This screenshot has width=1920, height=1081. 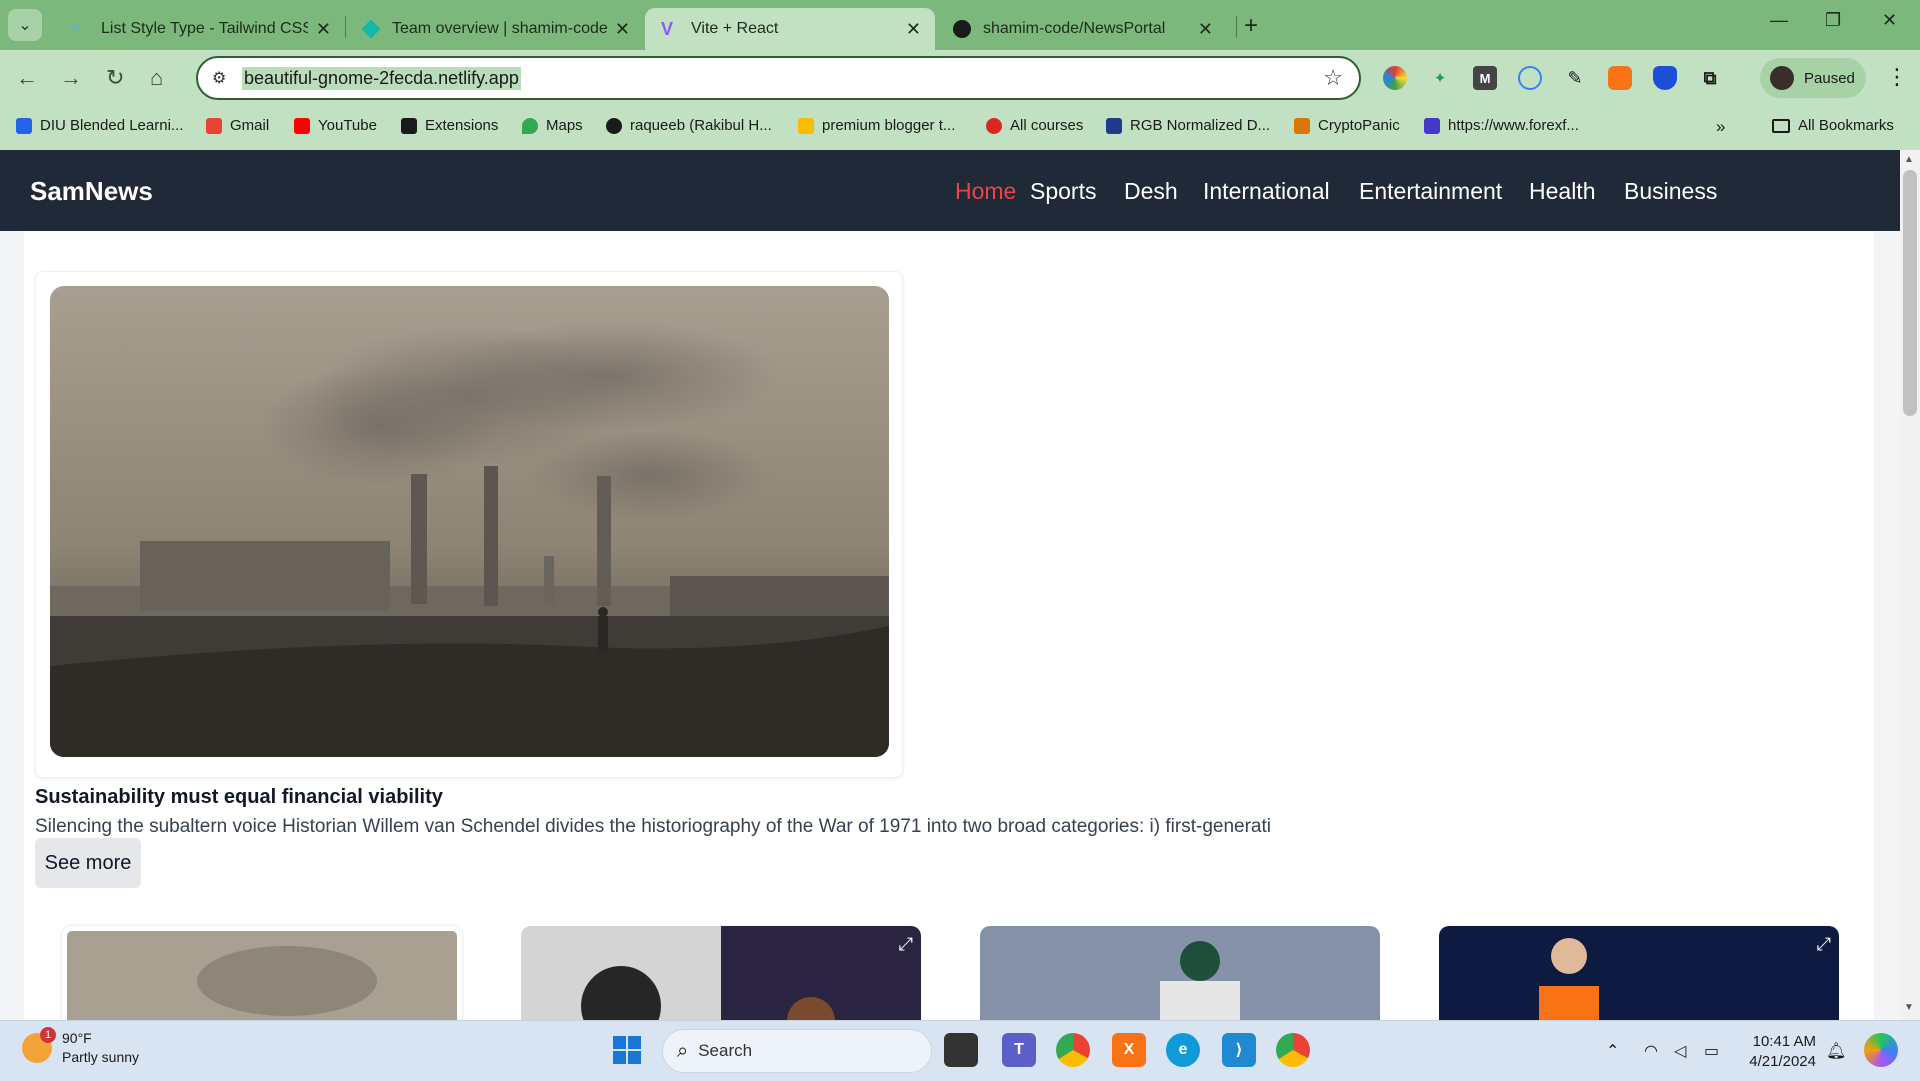 What do you see at coordinates (1670, 191) in the screenshot?
I see `nav-link-business: Business` at bounding box center [1670, 191].